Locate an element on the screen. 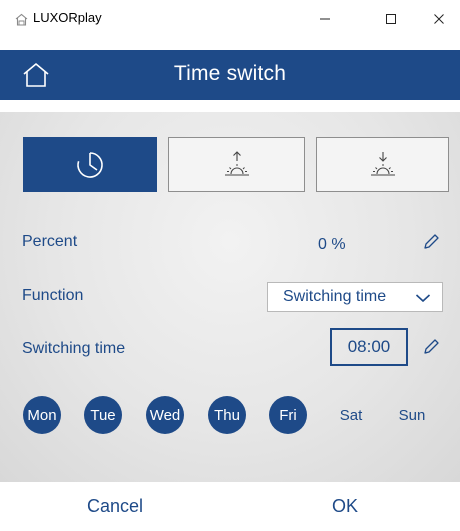  day-thu: Thu is located at coordinates (227, 415).